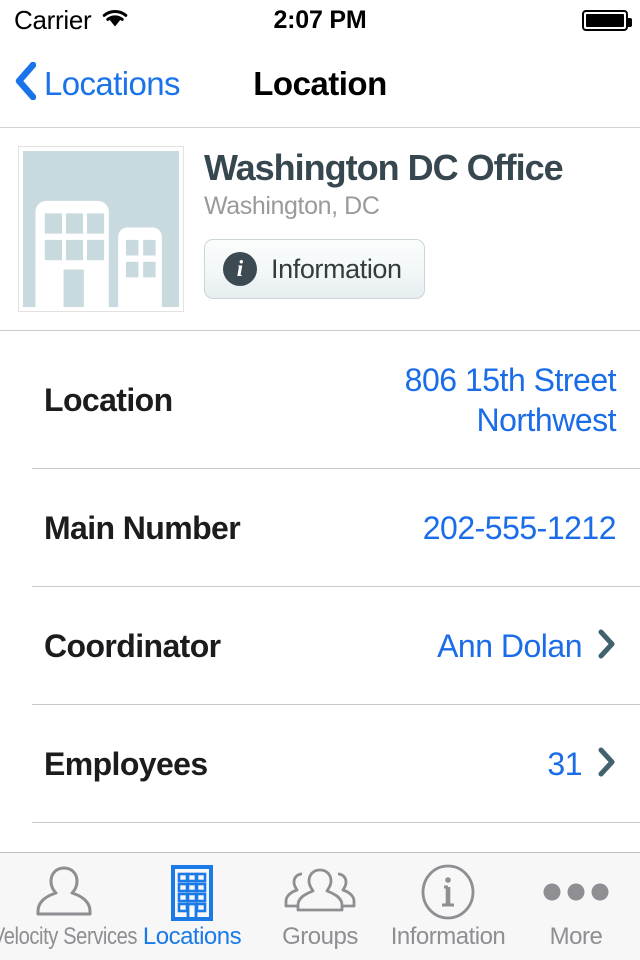 Image resolution: width=640 pixels, height=960 pixels. What do you see at coordinates (192, 936) in the screenshot?
I see `tab-label: Locations` at bounding box center [192, 936].